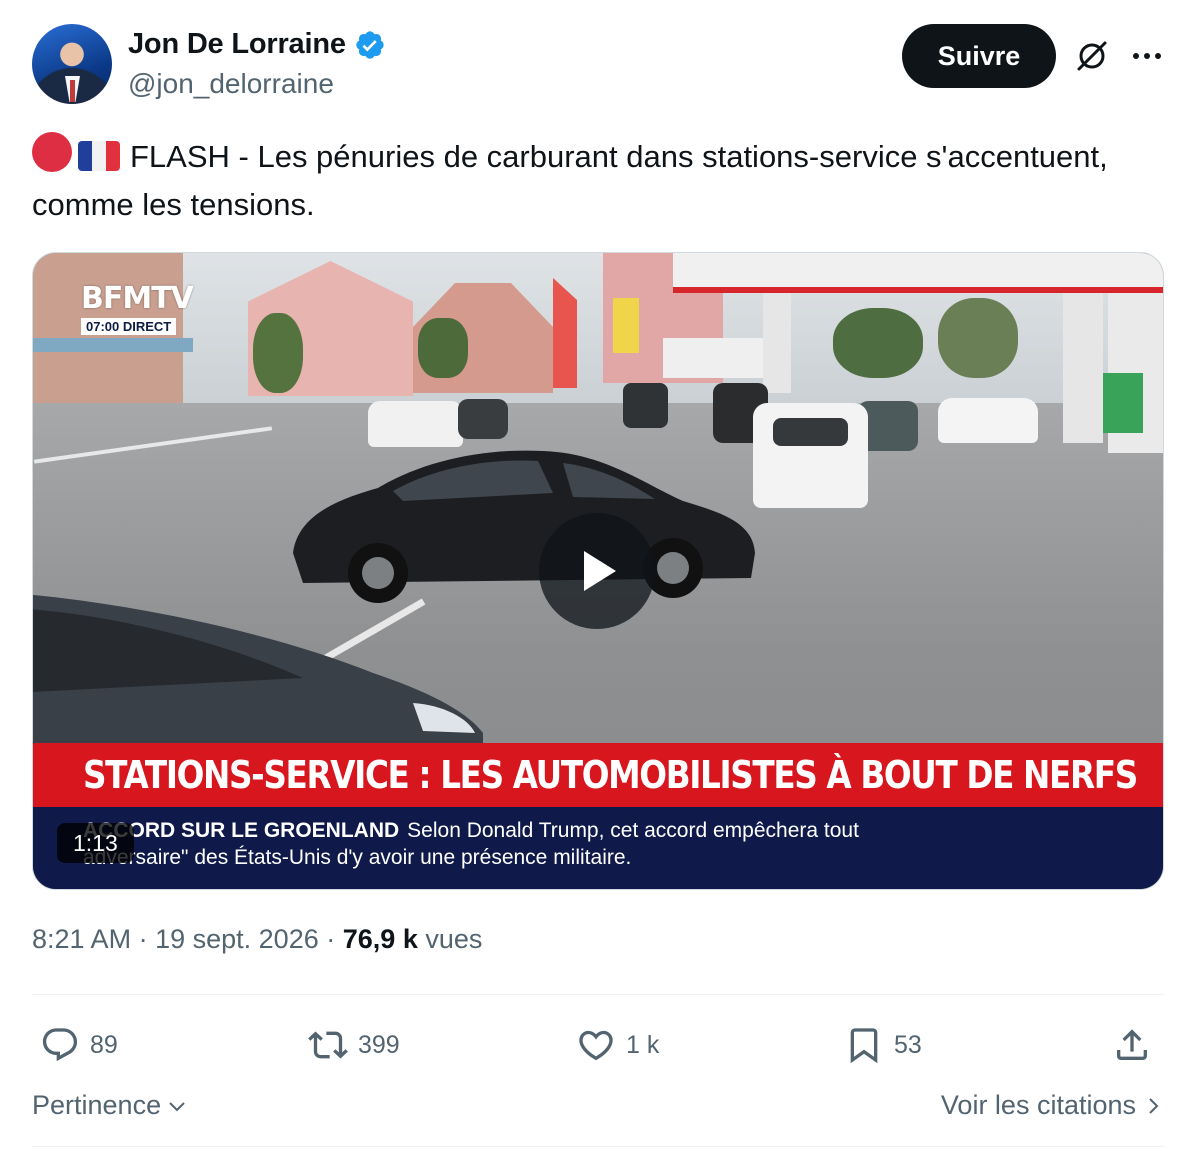 The width and height of the screenshot is (1196, 1150). Describe the element at coordinates (1154, 1105) in the screenshot. I see `chevron-right-icon` at that location.